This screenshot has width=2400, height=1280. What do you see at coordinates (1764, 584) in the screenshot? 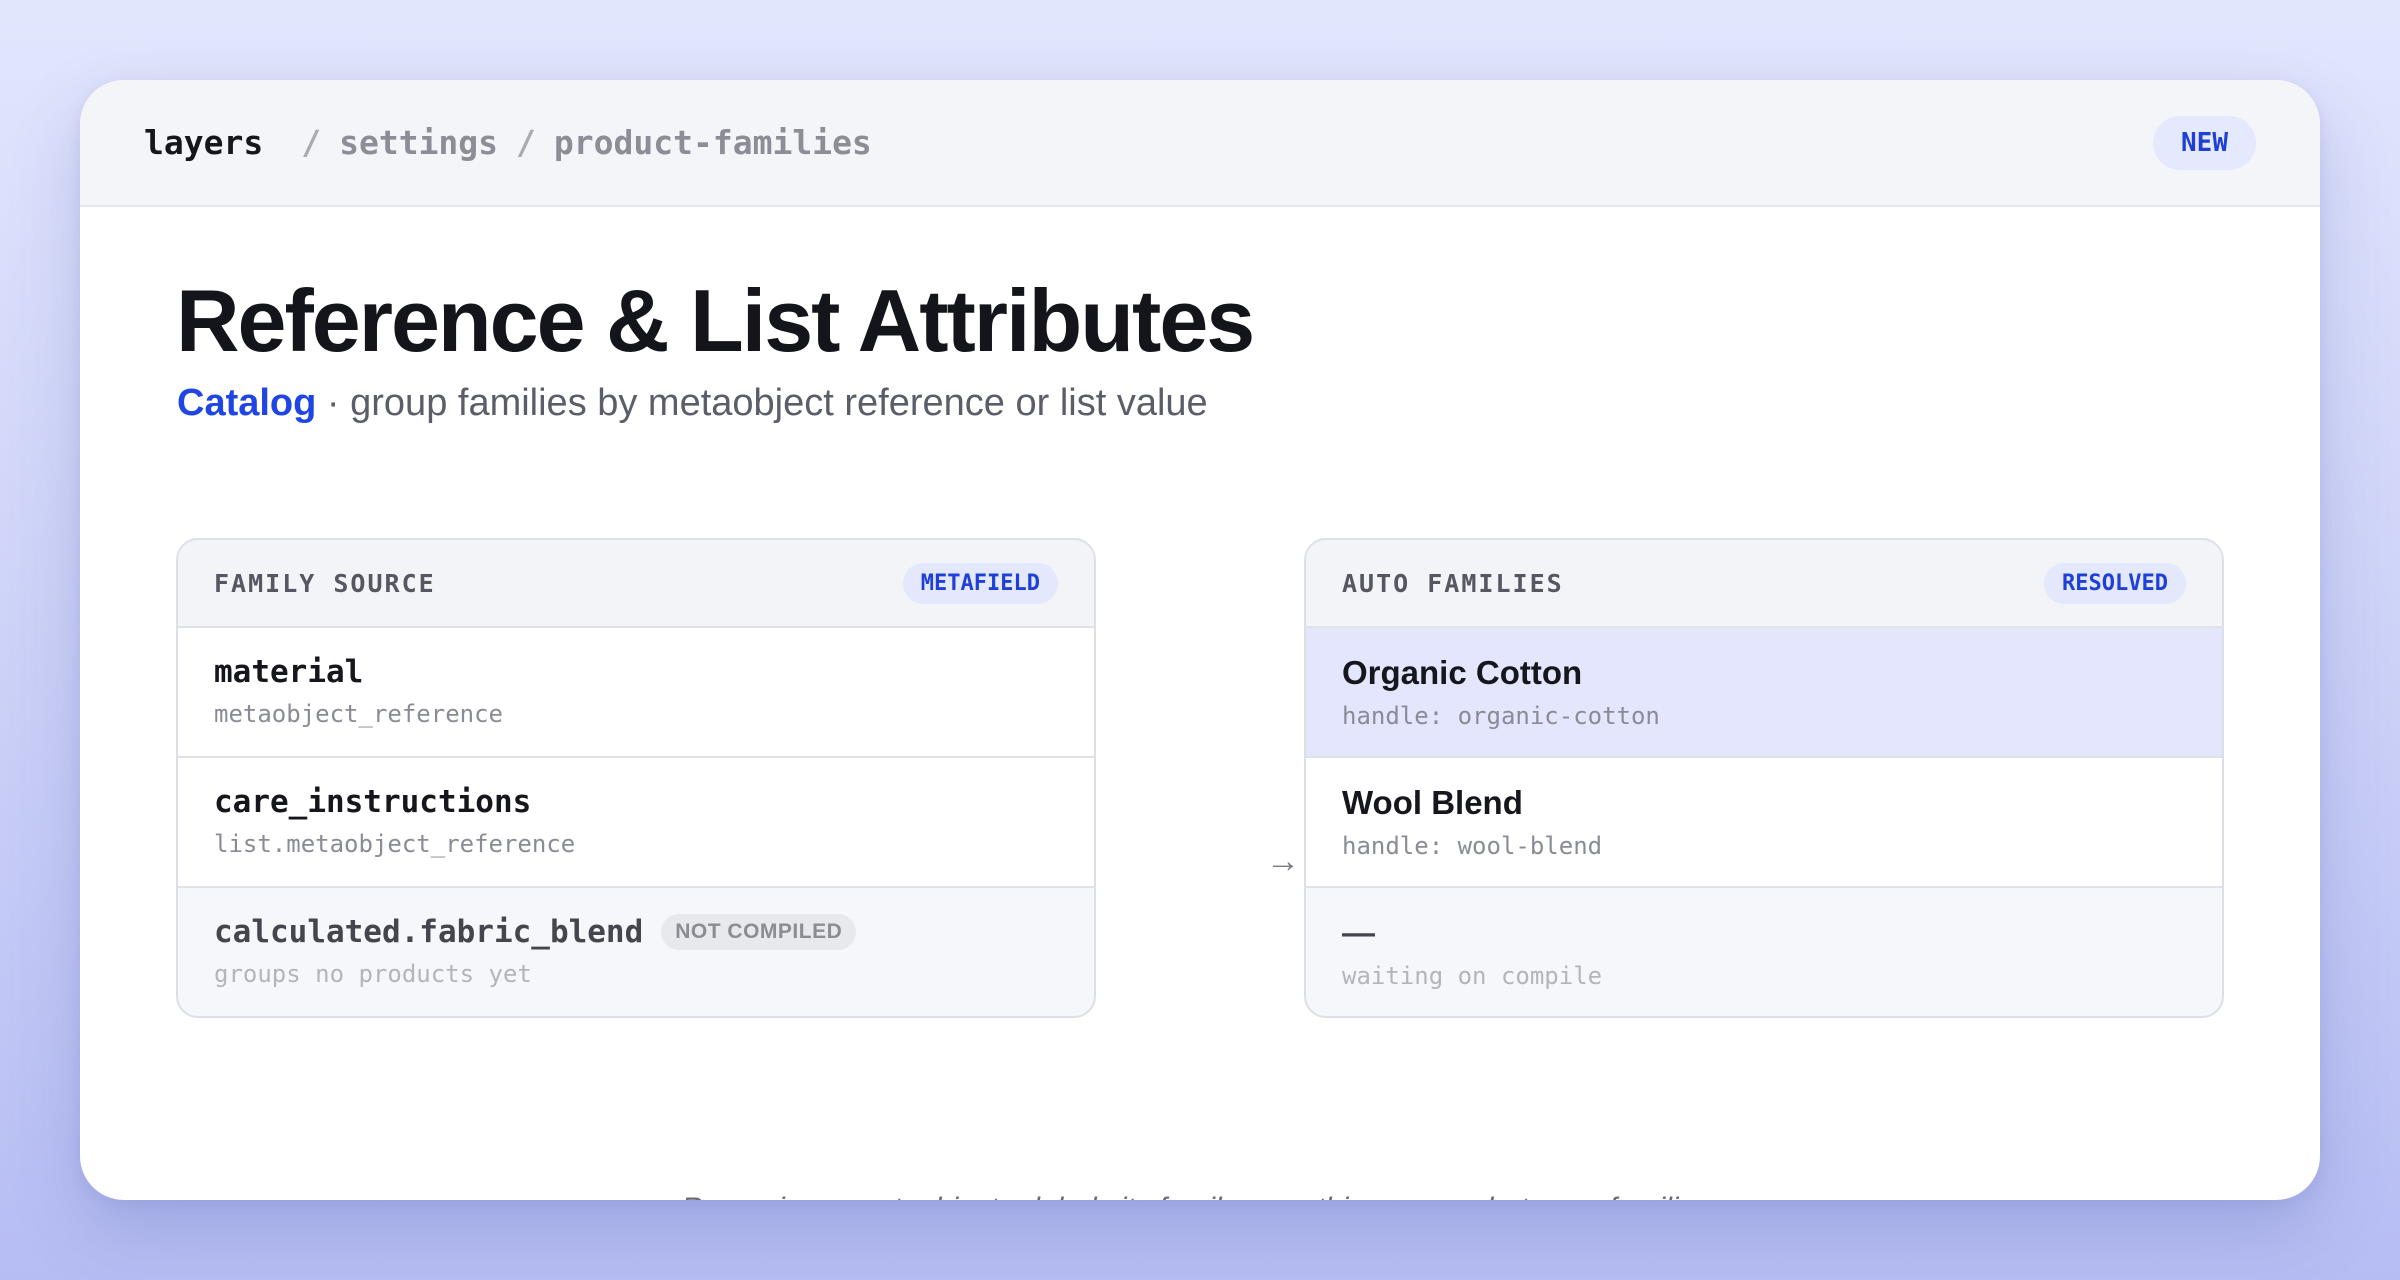
I see `panel-header: AUTO FAMILIES RESOLVED` at bounding box center [1764, 584].